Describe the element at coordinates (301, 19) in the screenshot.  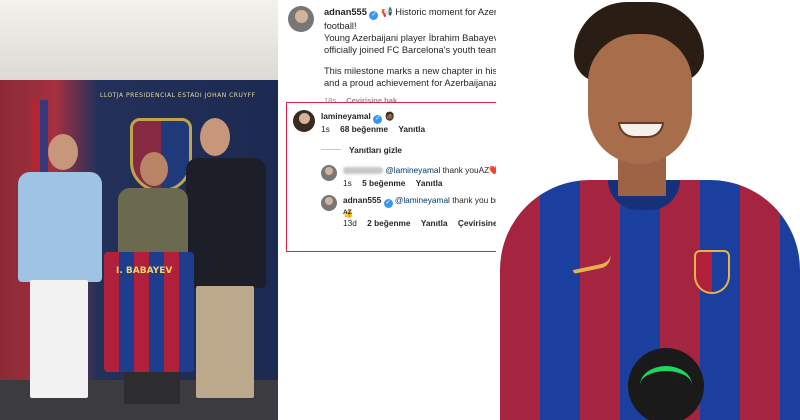
I see `post-avatar` at that location.